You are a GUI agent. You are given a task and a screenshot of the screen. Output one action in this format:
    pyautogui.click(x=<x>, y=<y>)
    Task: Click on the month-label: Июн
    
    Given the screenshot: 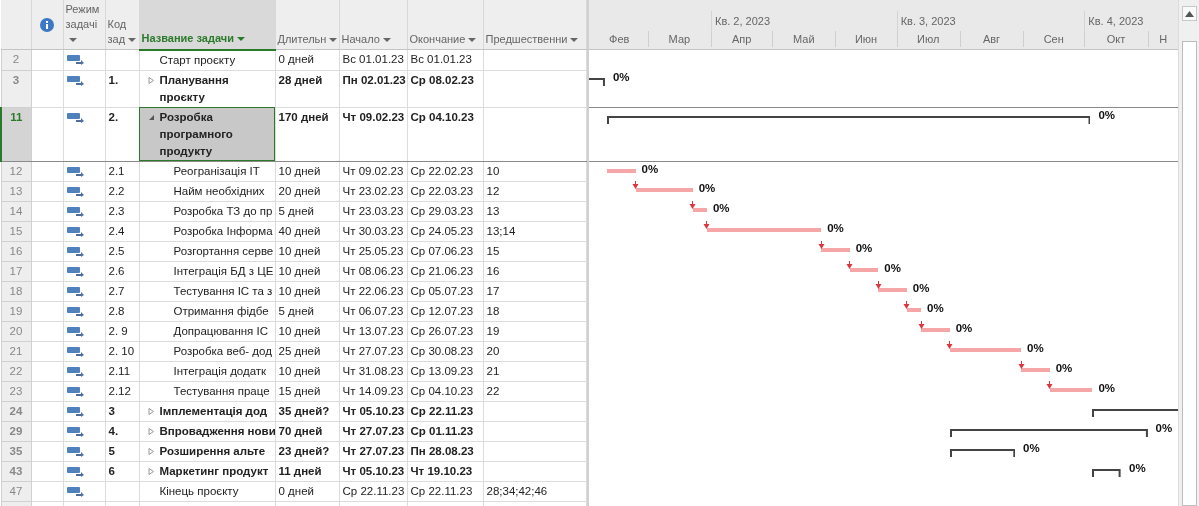 What is the action you would take?
    pyautogui.click(x=866, y=39)
    